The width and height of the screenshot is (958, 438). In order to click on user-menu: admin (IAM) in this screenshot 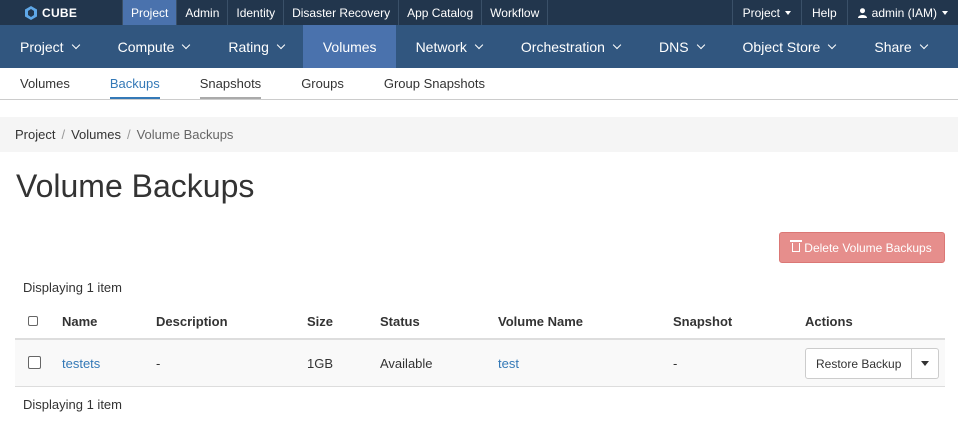, I will do `click(902, 12)`.